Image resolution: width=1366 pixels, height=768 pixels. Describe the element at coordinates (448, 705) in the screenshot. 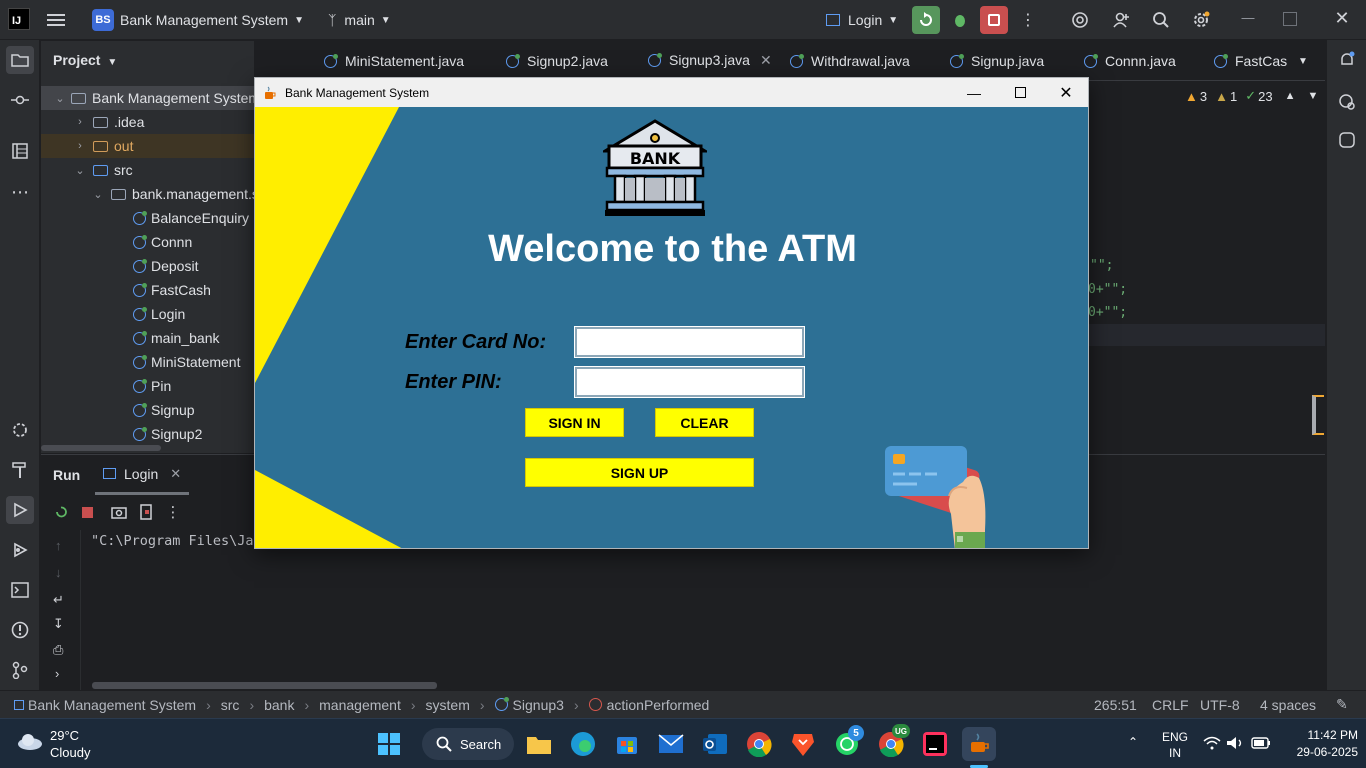

I see `breadcrumb-item: system` at that location.